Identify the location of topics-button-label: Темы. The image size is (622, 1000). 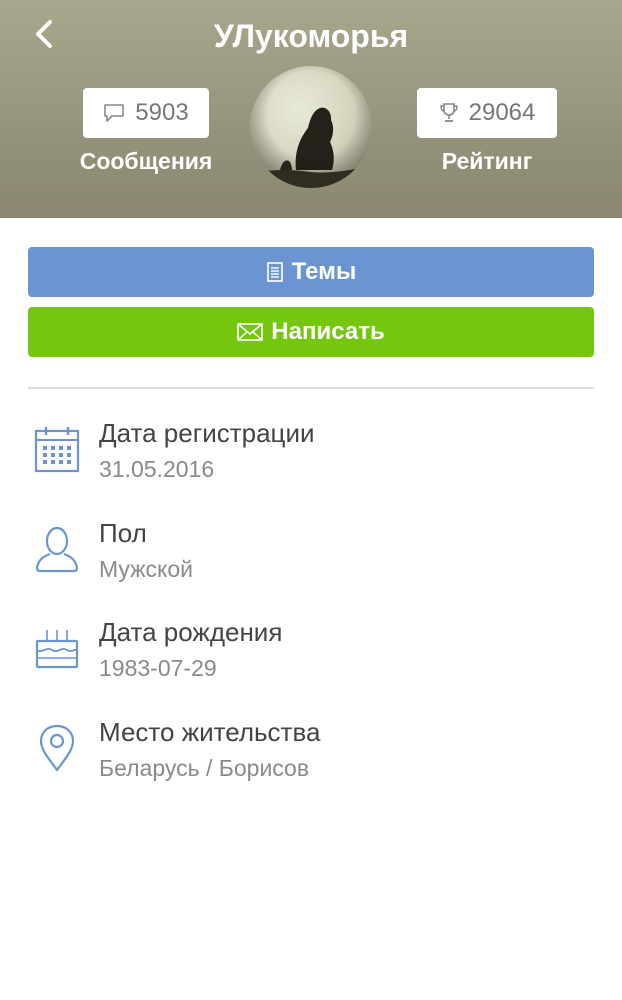
(324, 271).